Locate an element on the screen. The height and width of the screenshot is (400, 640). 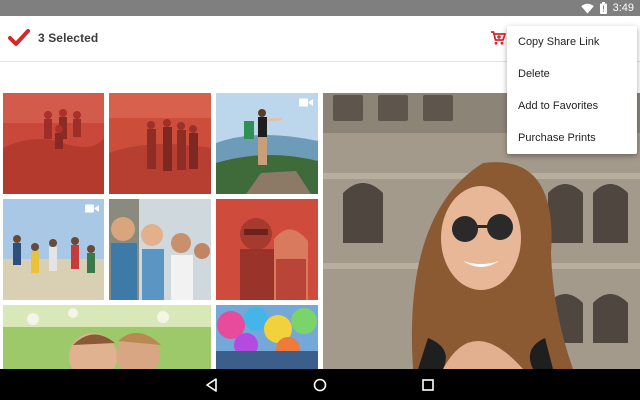
selection-count-title: 3 Selected is located at coordinates (68, 38).